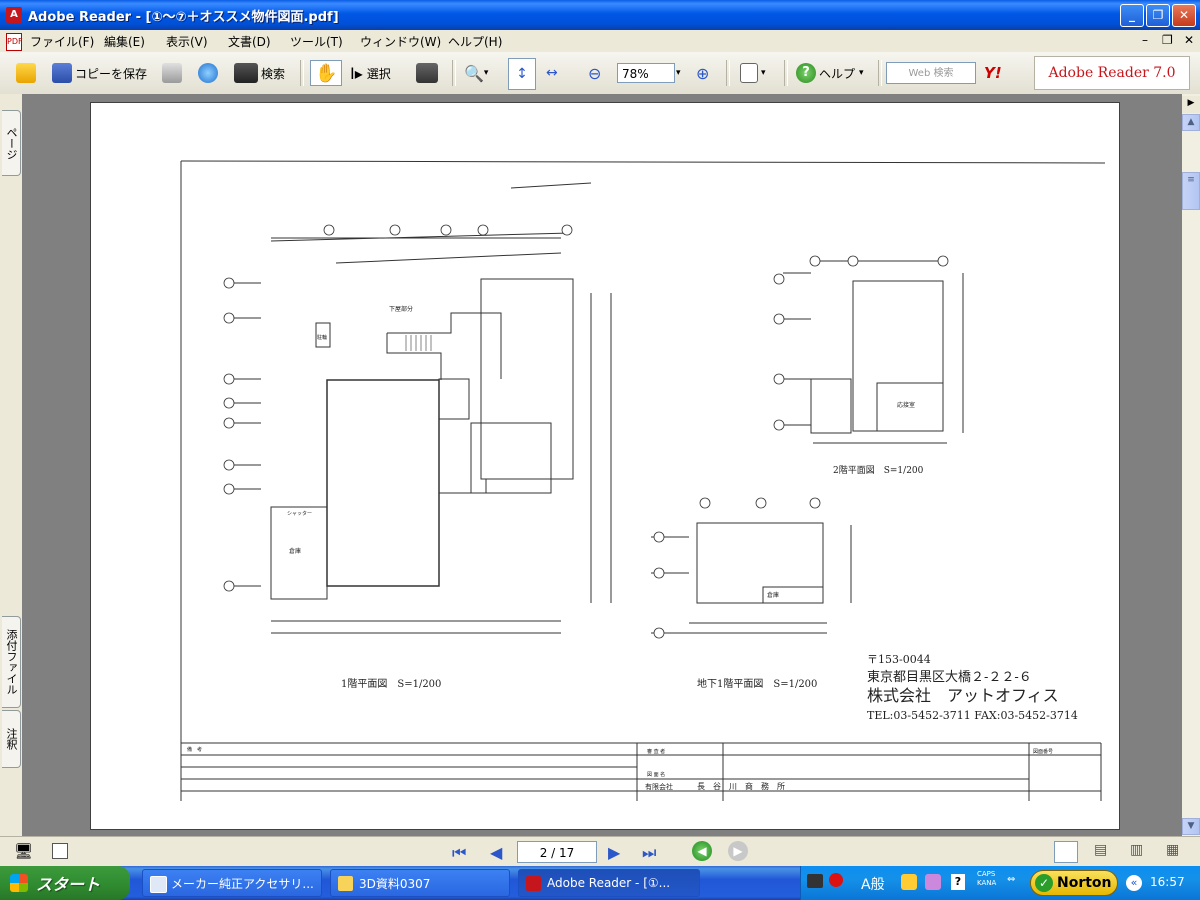  I want to click on minimize-button: _, so click(1132, 15).